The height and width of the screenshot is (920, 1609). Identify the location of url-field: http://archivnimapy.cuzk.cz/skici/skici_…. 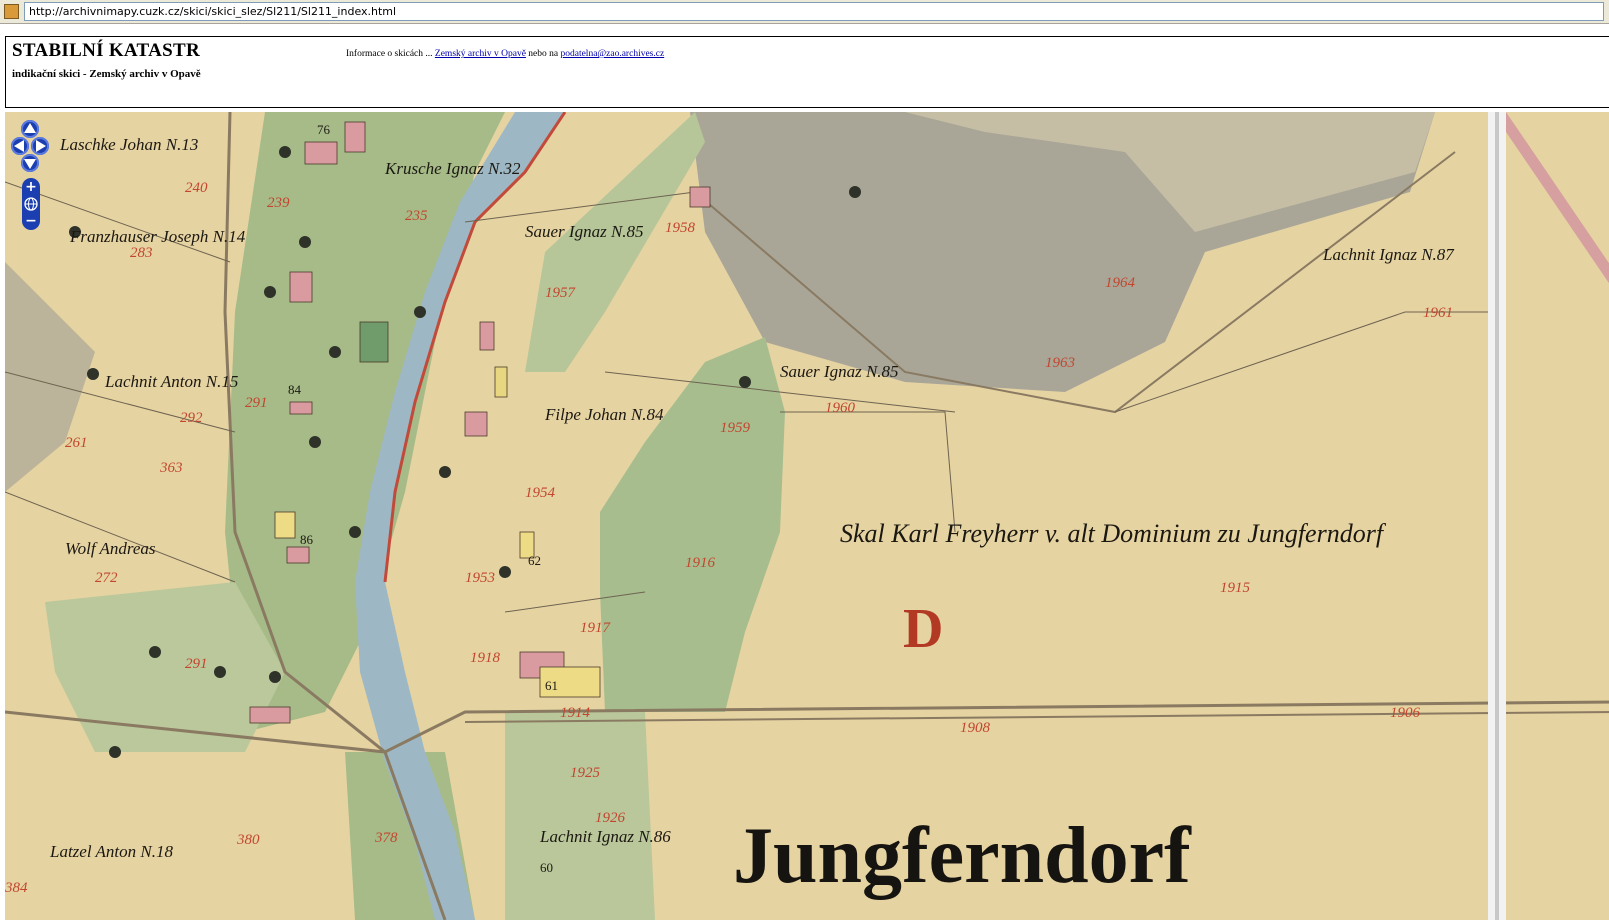
(814, 11).